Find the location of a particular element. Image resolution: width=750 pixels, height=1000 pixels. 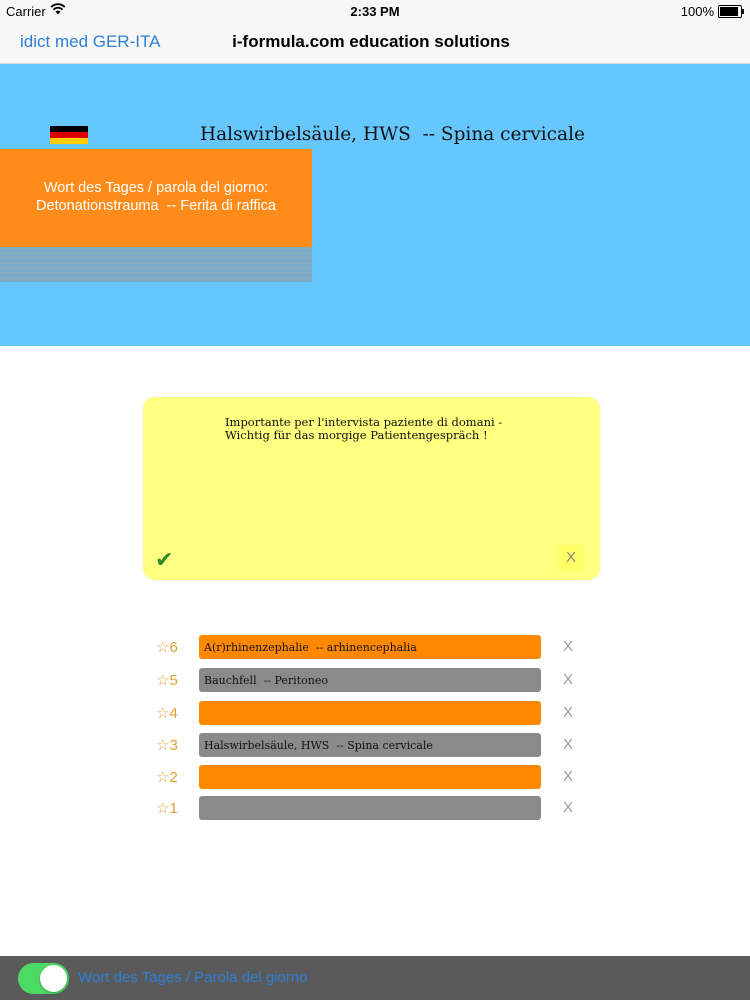

close-note-button: X is located at coordinates (571, 558).